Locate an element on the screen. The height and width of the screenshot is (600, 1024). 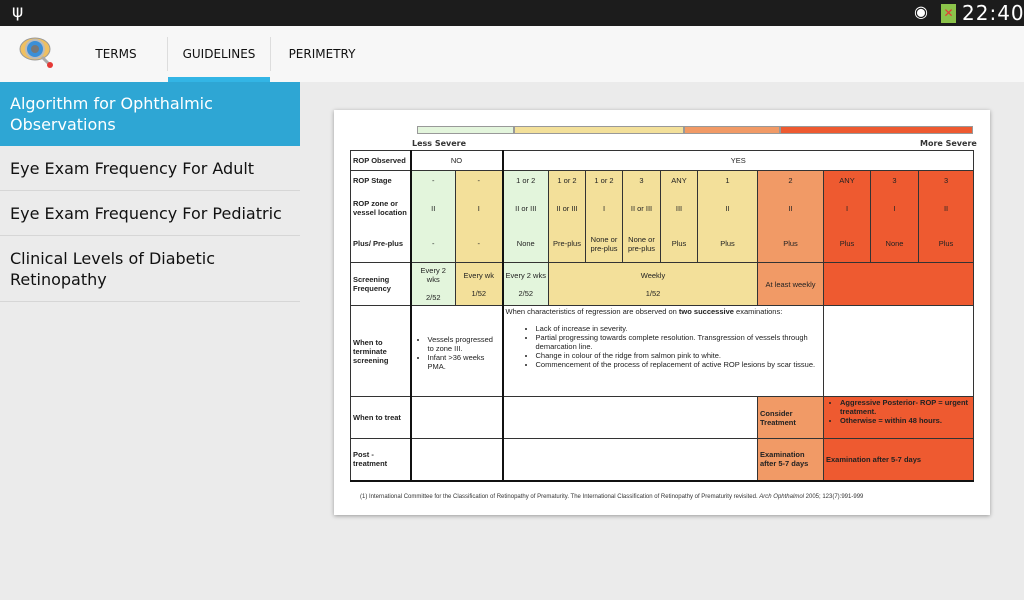
row-label: ROP Stage is located at coordinates (381, 180).